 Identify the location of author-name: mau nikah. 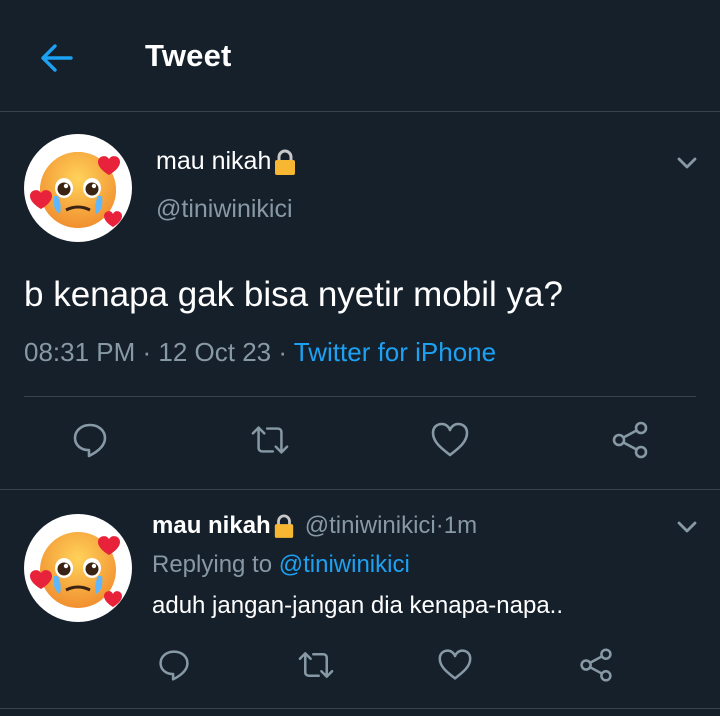
(226, 161).